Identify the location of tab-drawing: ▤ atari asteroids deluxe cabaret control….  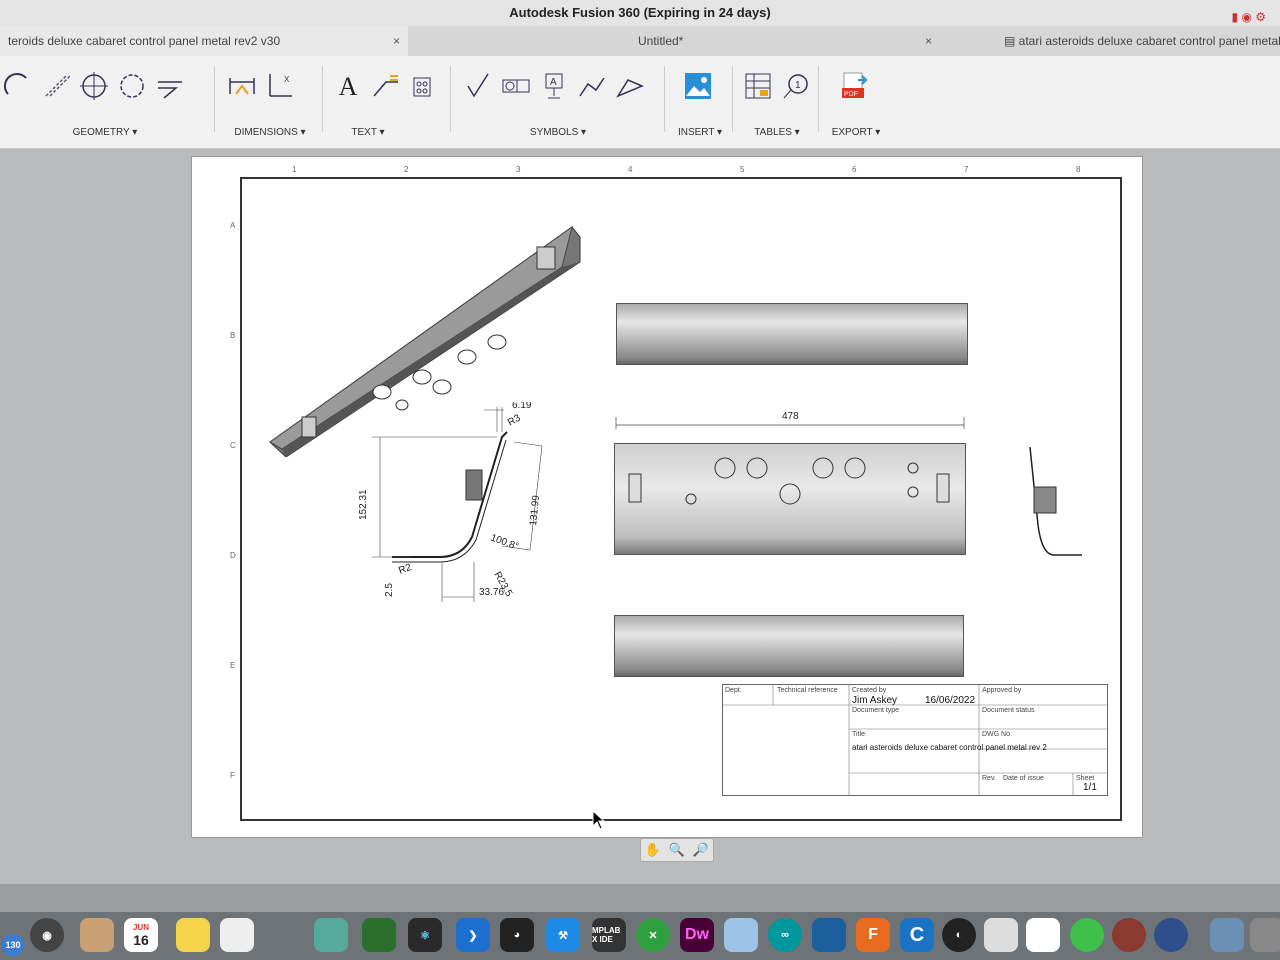
(1138, 41).